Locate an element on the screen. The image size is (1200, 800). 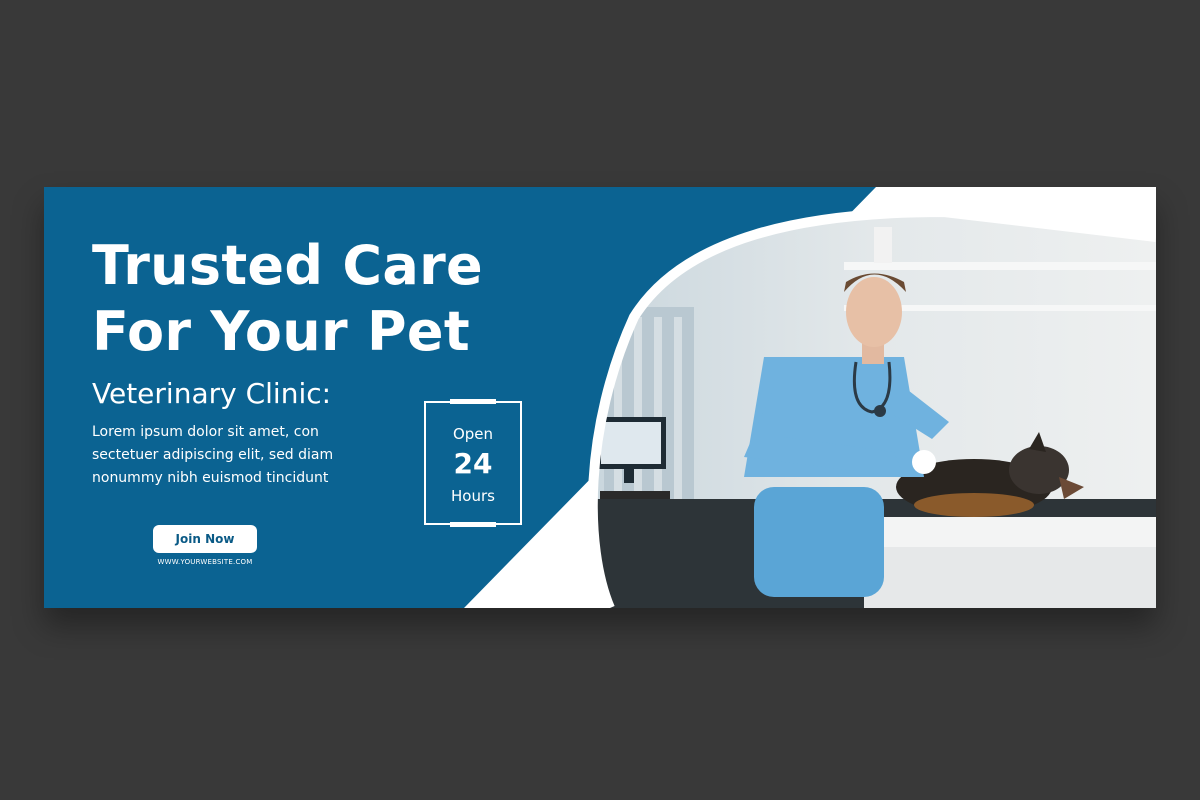
website-link: WWW.YOURWEBSITE.COM is located at coordinates (205, 562).